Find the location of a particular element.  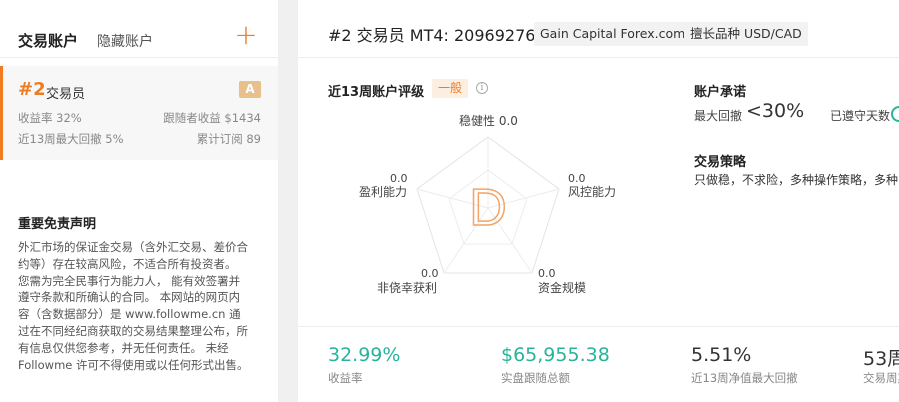

disclaimer-line: 外汇市场的保证金交易（含外汇交易、差价合 is located at coordinates (133, 247).